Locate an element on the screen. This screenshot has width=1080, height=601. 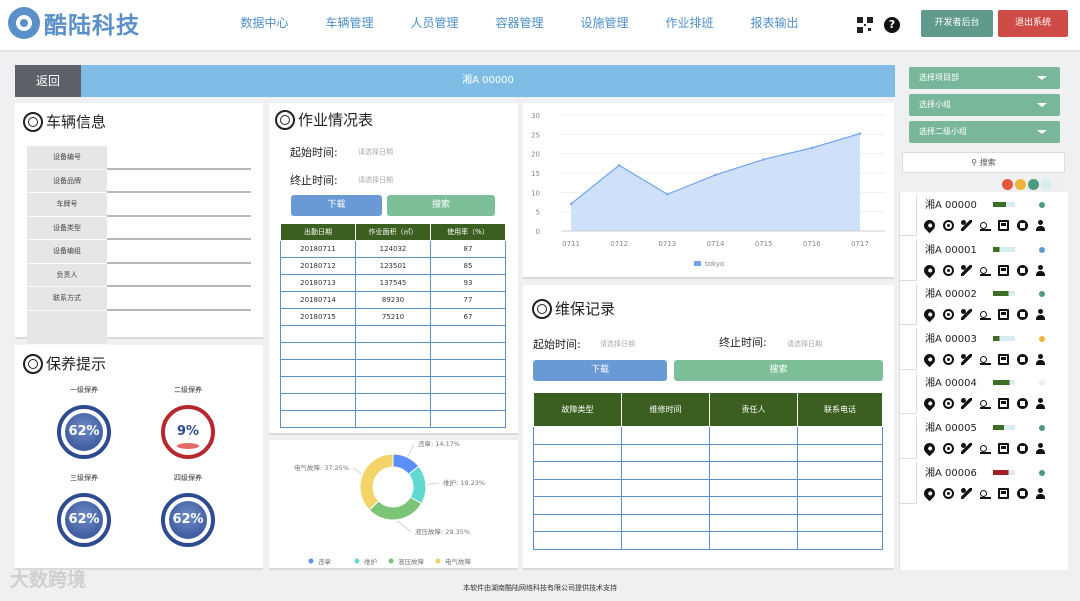
nav-data-center: 数据中心 is located at coordinates (264, 22).